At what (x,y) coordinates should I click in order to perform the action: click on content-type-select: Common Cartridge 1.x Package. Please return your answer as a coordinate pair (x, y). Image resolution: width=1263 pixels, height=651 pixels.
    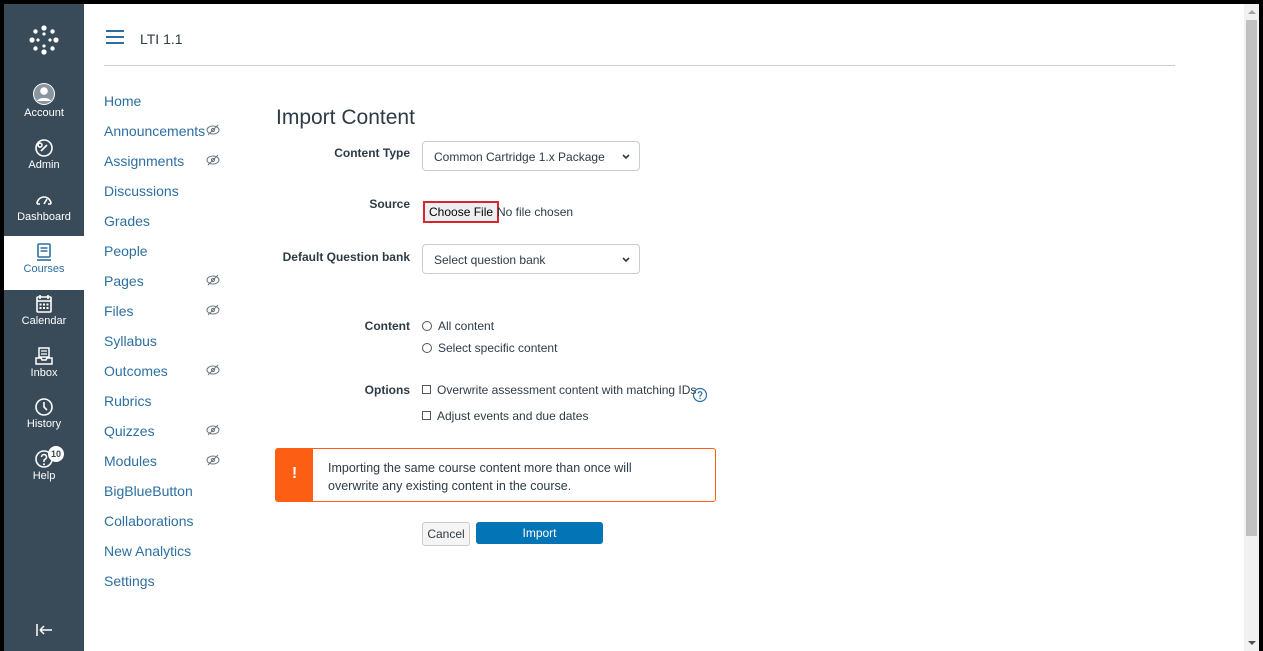
    Looking at the image, I should click on (531, 156).